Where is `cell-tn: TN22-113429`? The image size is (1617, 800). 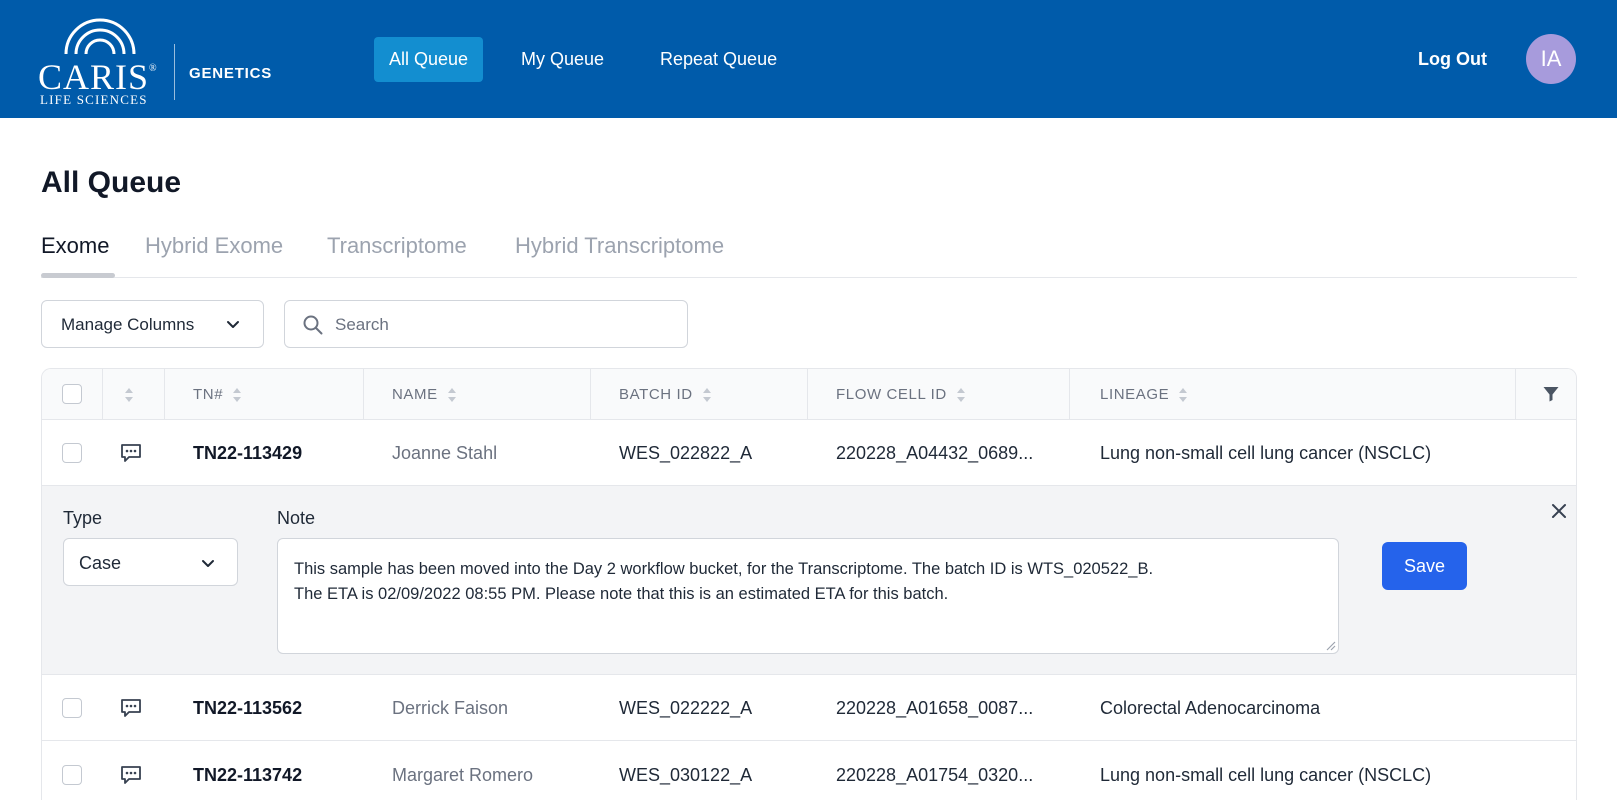 cell-tn: TN22-113429 is located at coordinates (247, 453).